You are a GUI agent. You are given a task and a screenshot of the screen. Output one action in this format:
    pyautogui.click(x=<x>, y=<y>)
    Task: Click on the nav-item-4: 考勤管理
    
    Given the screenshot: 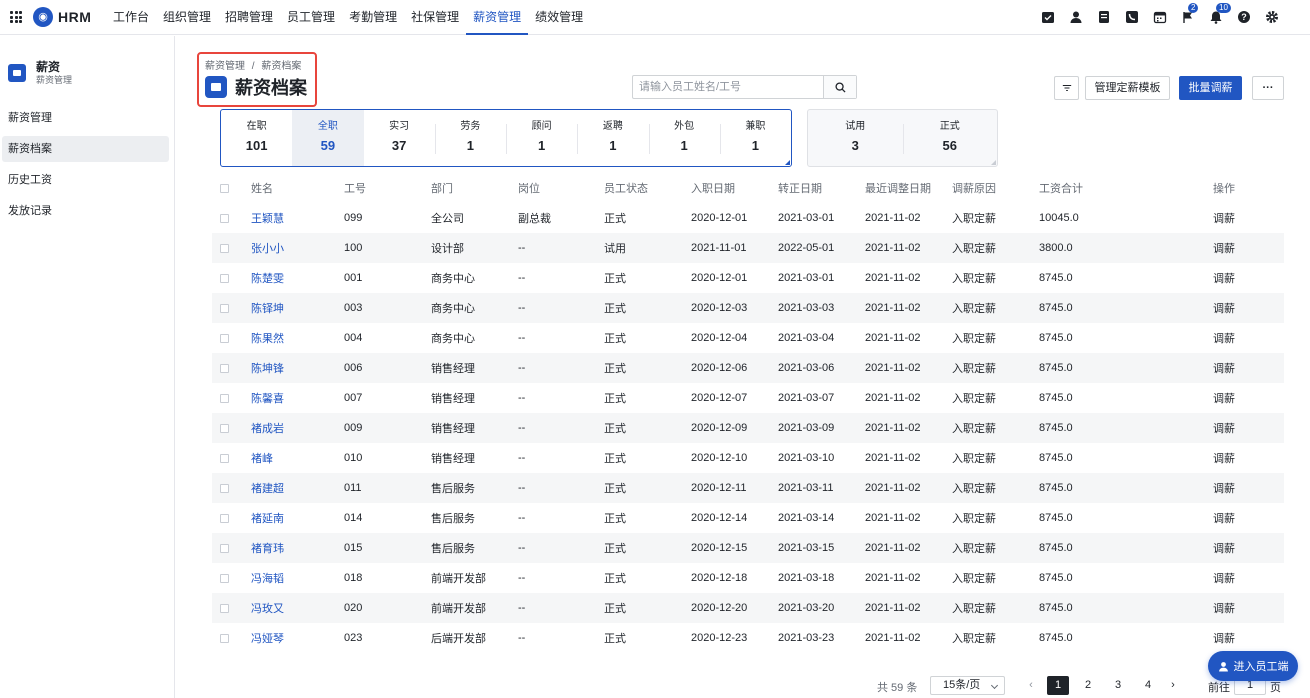 What is the action you would take?
    pyautogui.click(x=373, y=17)
    